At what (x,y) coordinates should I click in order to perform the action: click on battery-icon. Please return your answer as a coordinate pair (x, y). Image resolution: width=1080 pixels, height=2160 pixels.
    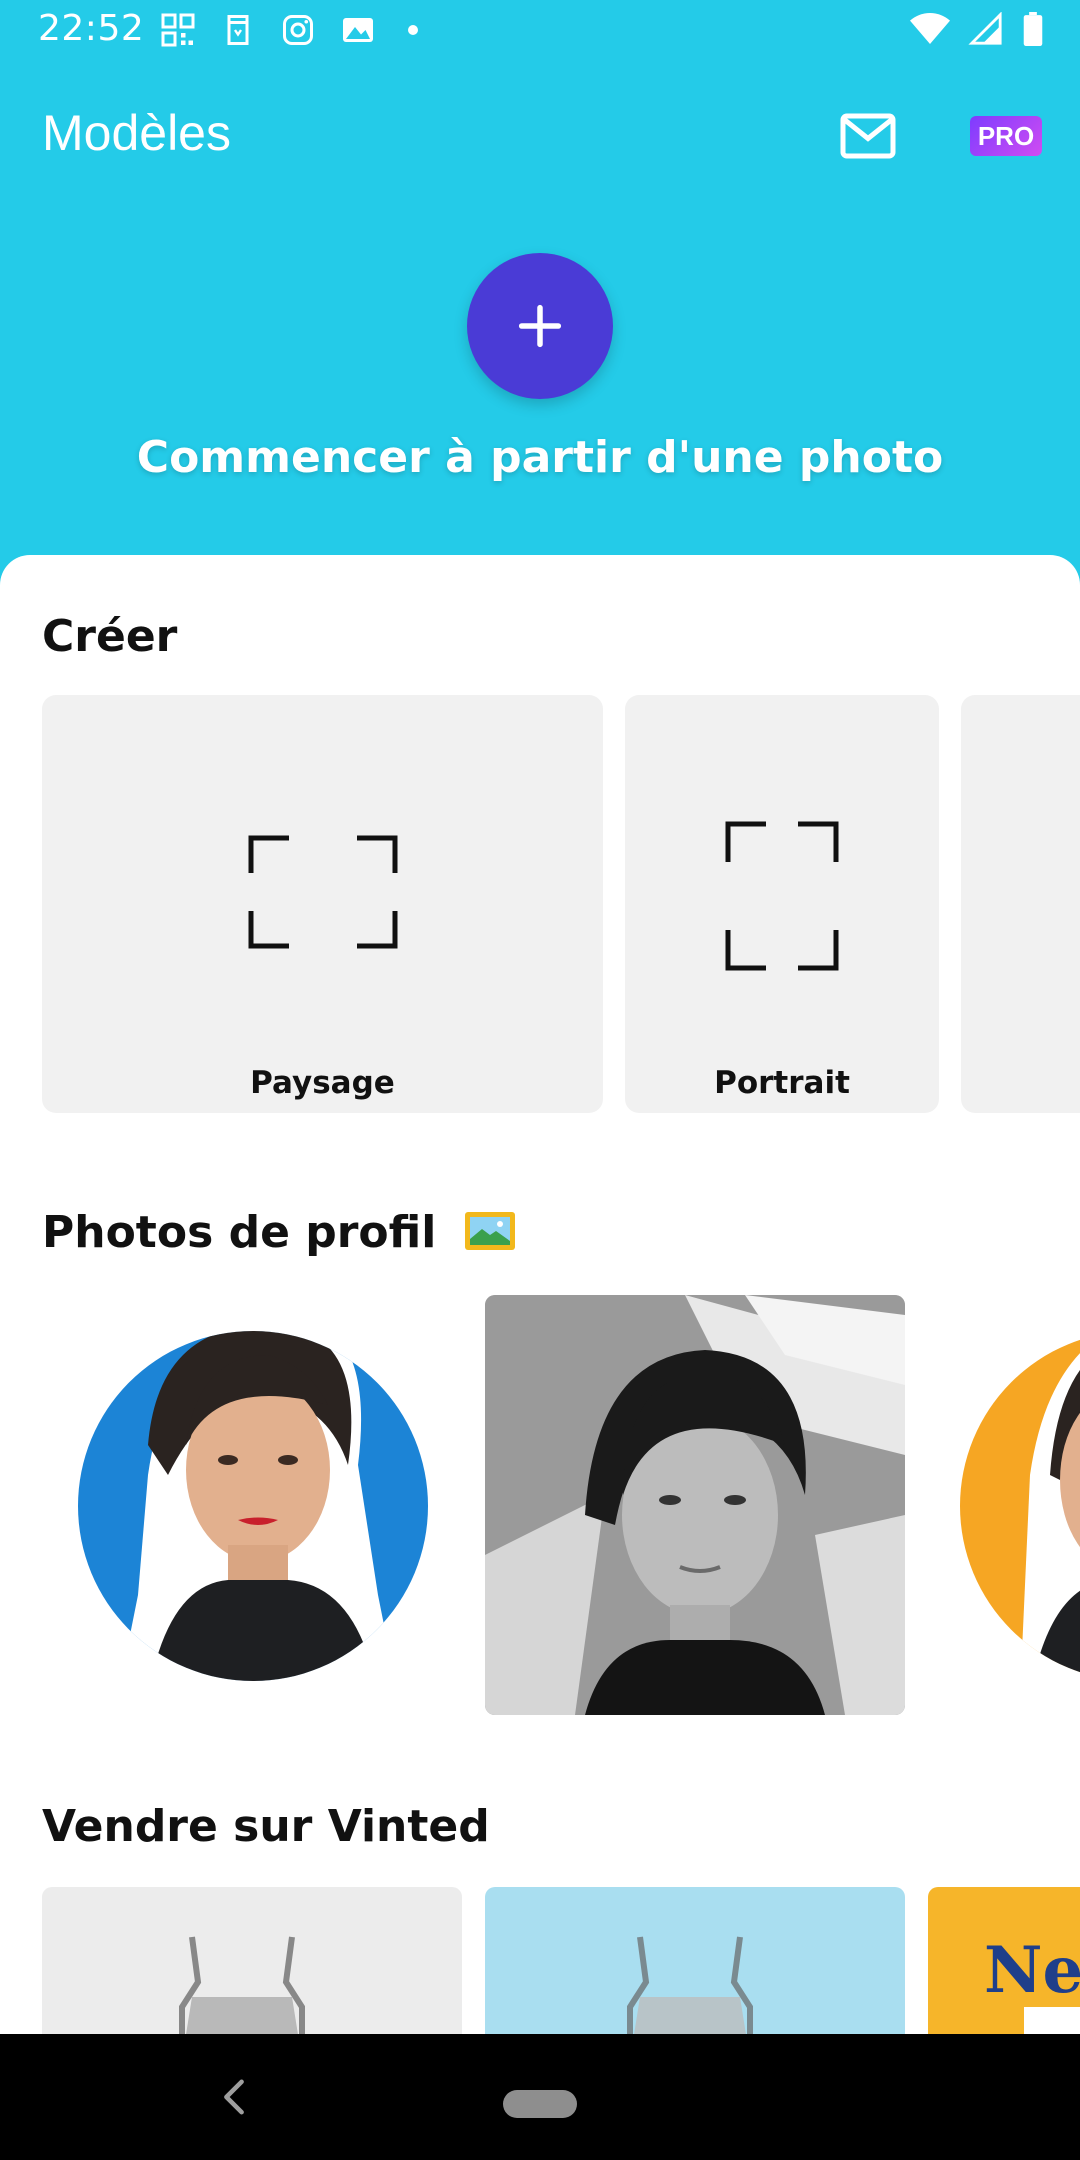
    Looking at the image, I should click on (1033, 29).